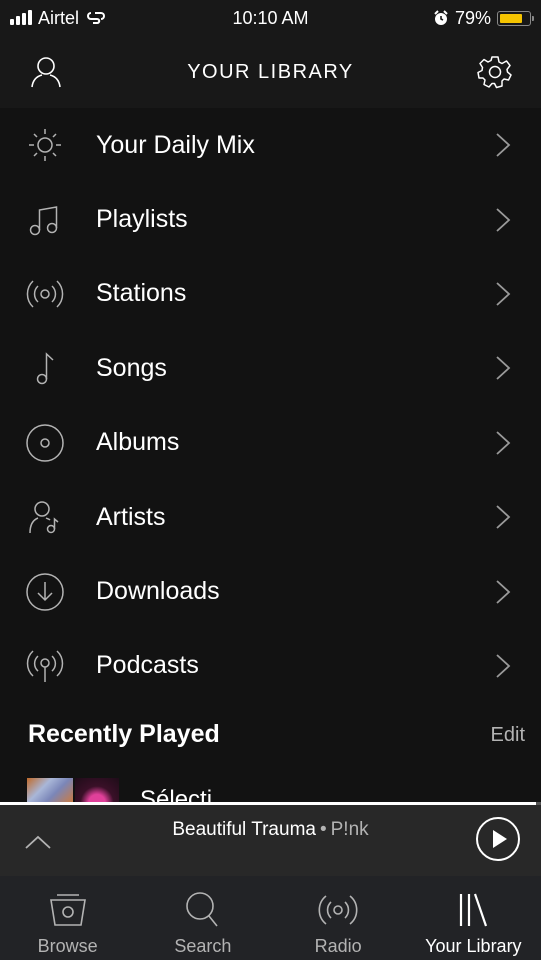 Image resolution: width=541 pixels, height=960 pixels. I want to click on menu-item-label: Artists, so click(131, 516).